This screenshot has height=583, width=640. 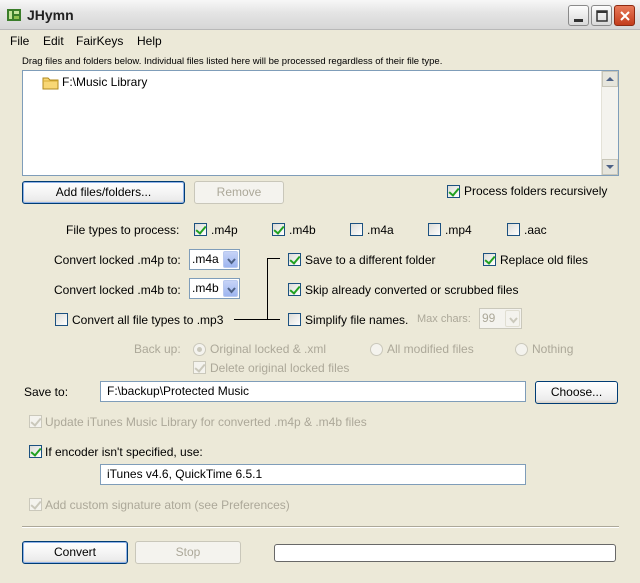 I want to click on stop-button: Stop, so click(x=188, y=552).